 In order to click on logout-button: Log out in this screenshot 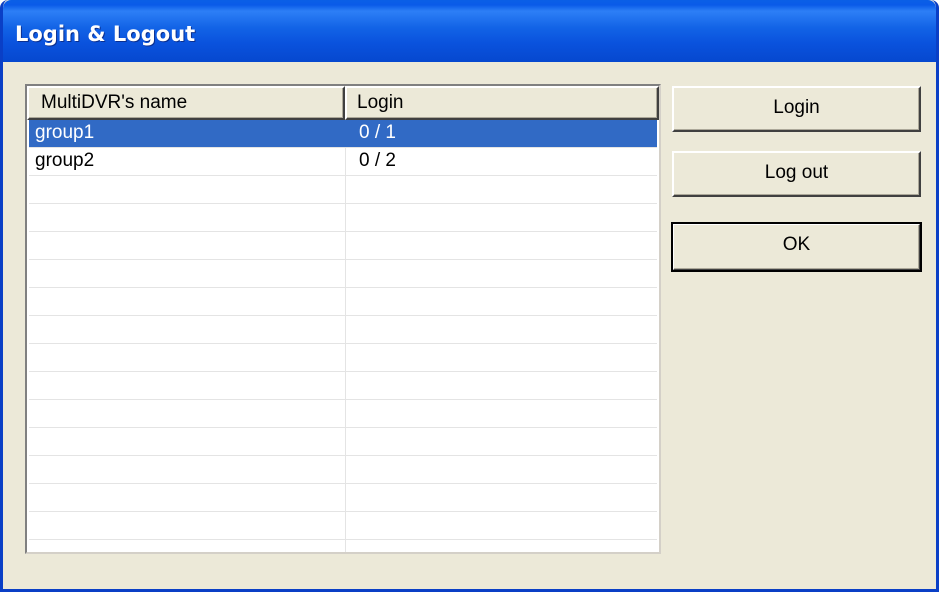, I will do `click(796, 174)`.